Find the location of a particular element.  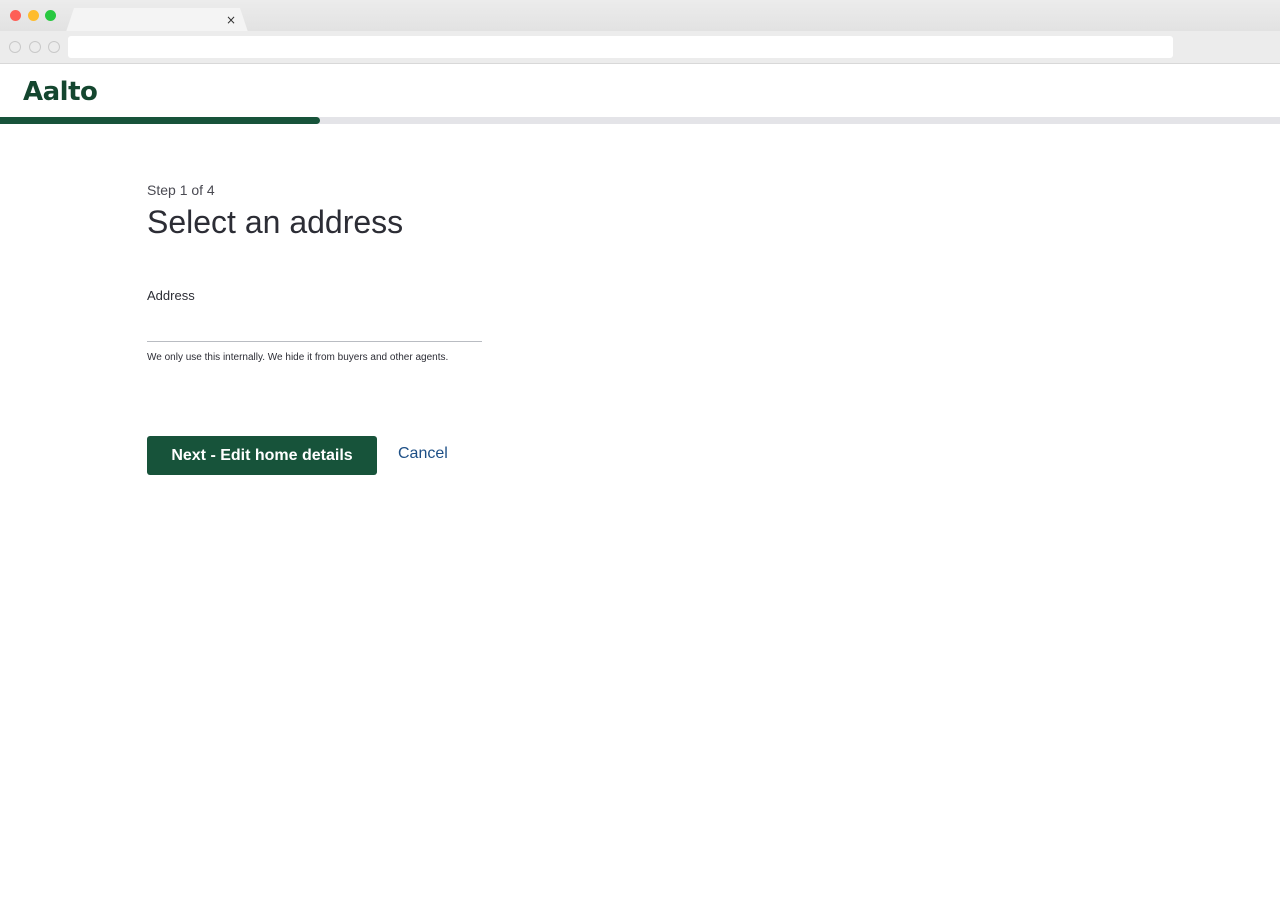

address-bar is located at coordinates (620, 47).